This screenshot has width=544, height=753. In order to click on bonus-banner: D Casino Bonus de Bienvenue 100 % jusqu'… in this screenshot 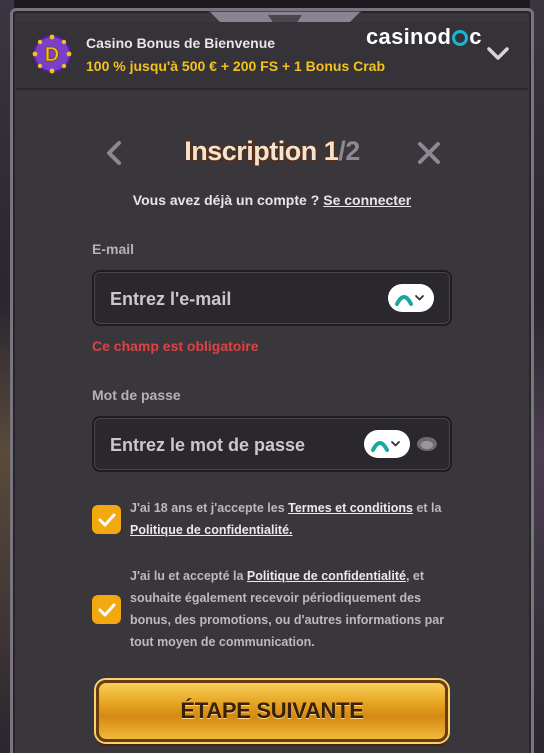, I will do `click(272, 56)`.